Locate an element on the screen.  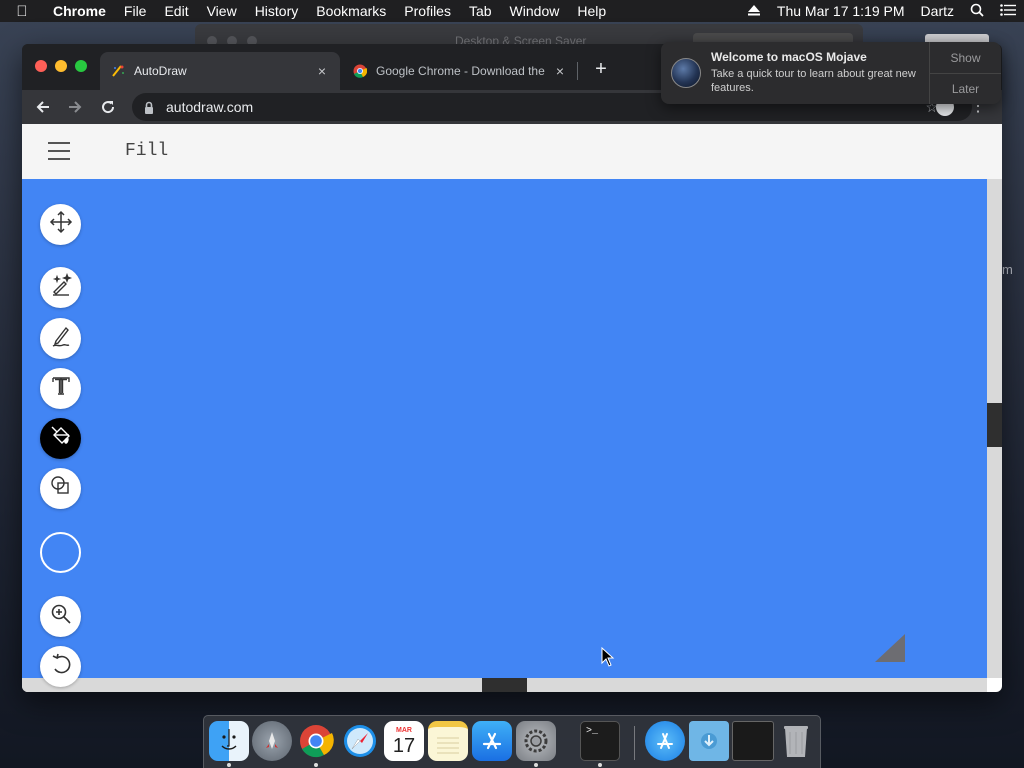
calendar-day: 17 is located at coordinates (404, 745).